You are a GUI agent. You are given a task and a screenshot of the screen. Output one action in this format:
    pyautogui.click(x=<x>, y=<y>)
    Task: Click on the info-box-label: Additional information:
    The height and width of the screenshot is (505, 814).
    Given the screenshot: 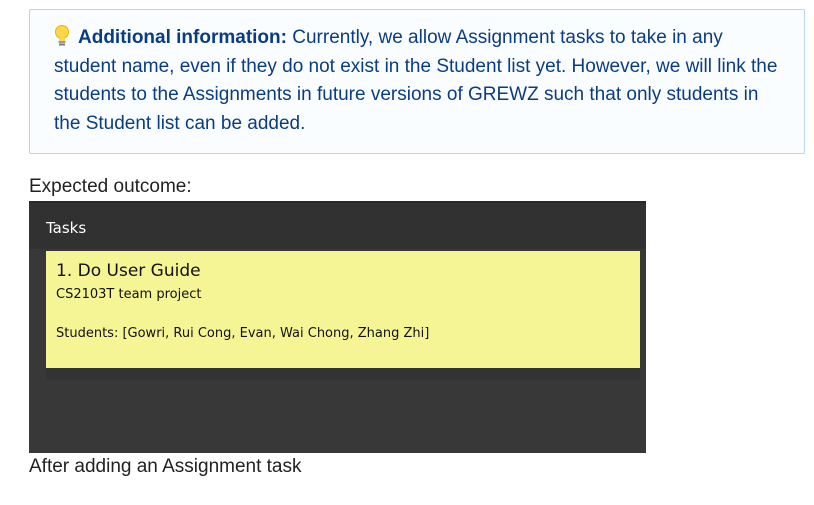 What is the action you would take?
    pyautogui.click(x=182, y=37)
    